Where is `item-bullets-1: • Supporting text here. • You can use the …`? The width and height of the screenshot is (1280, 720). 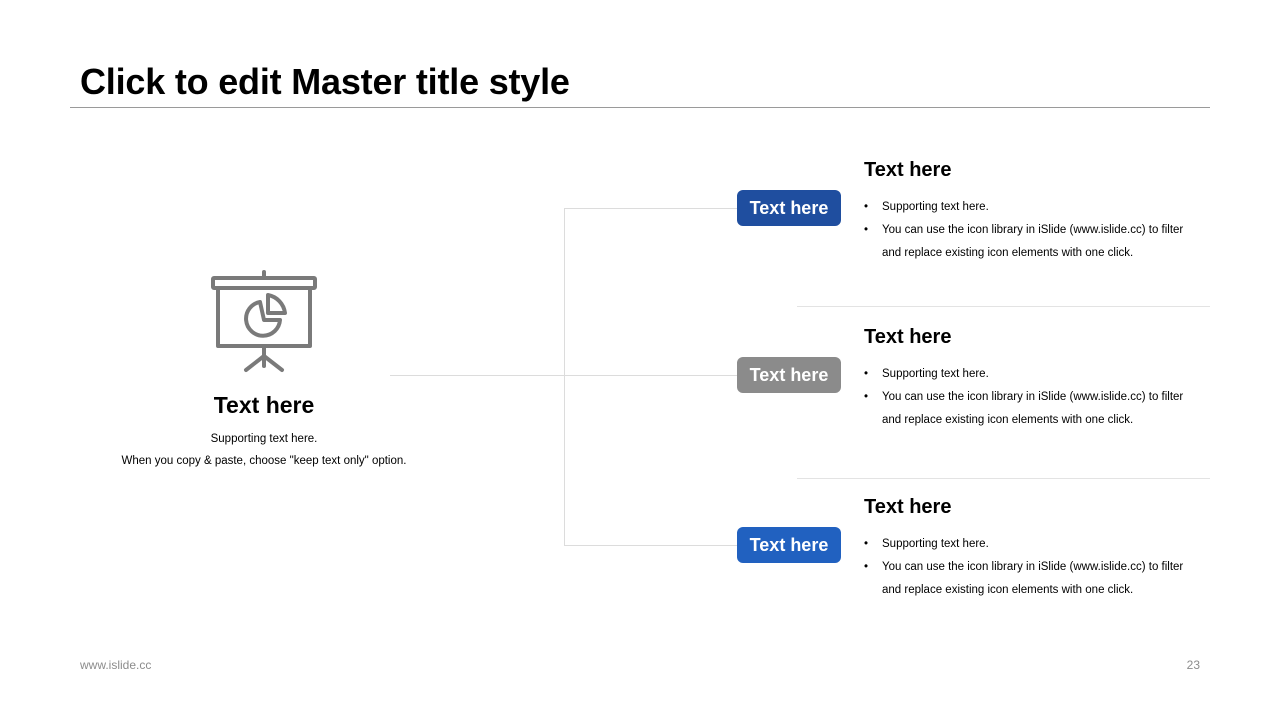 item-bullets-1: • Supporting text here. • You can use the … is located at coordinates (1034, 230).